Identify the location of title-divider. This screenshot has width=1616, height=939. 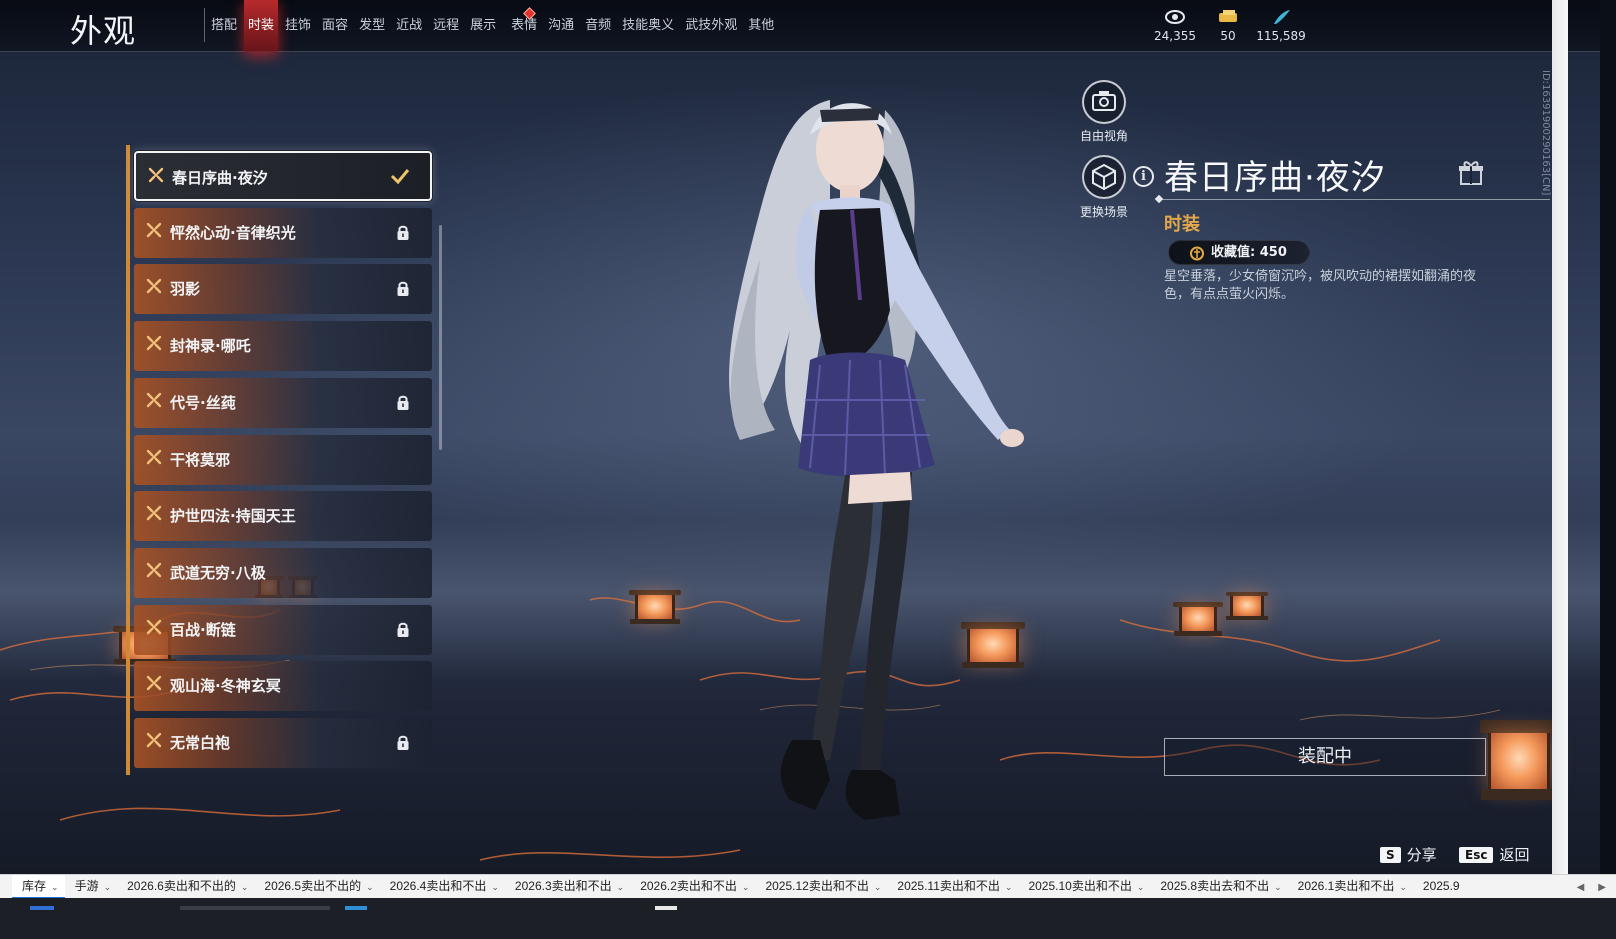
(204, 25).